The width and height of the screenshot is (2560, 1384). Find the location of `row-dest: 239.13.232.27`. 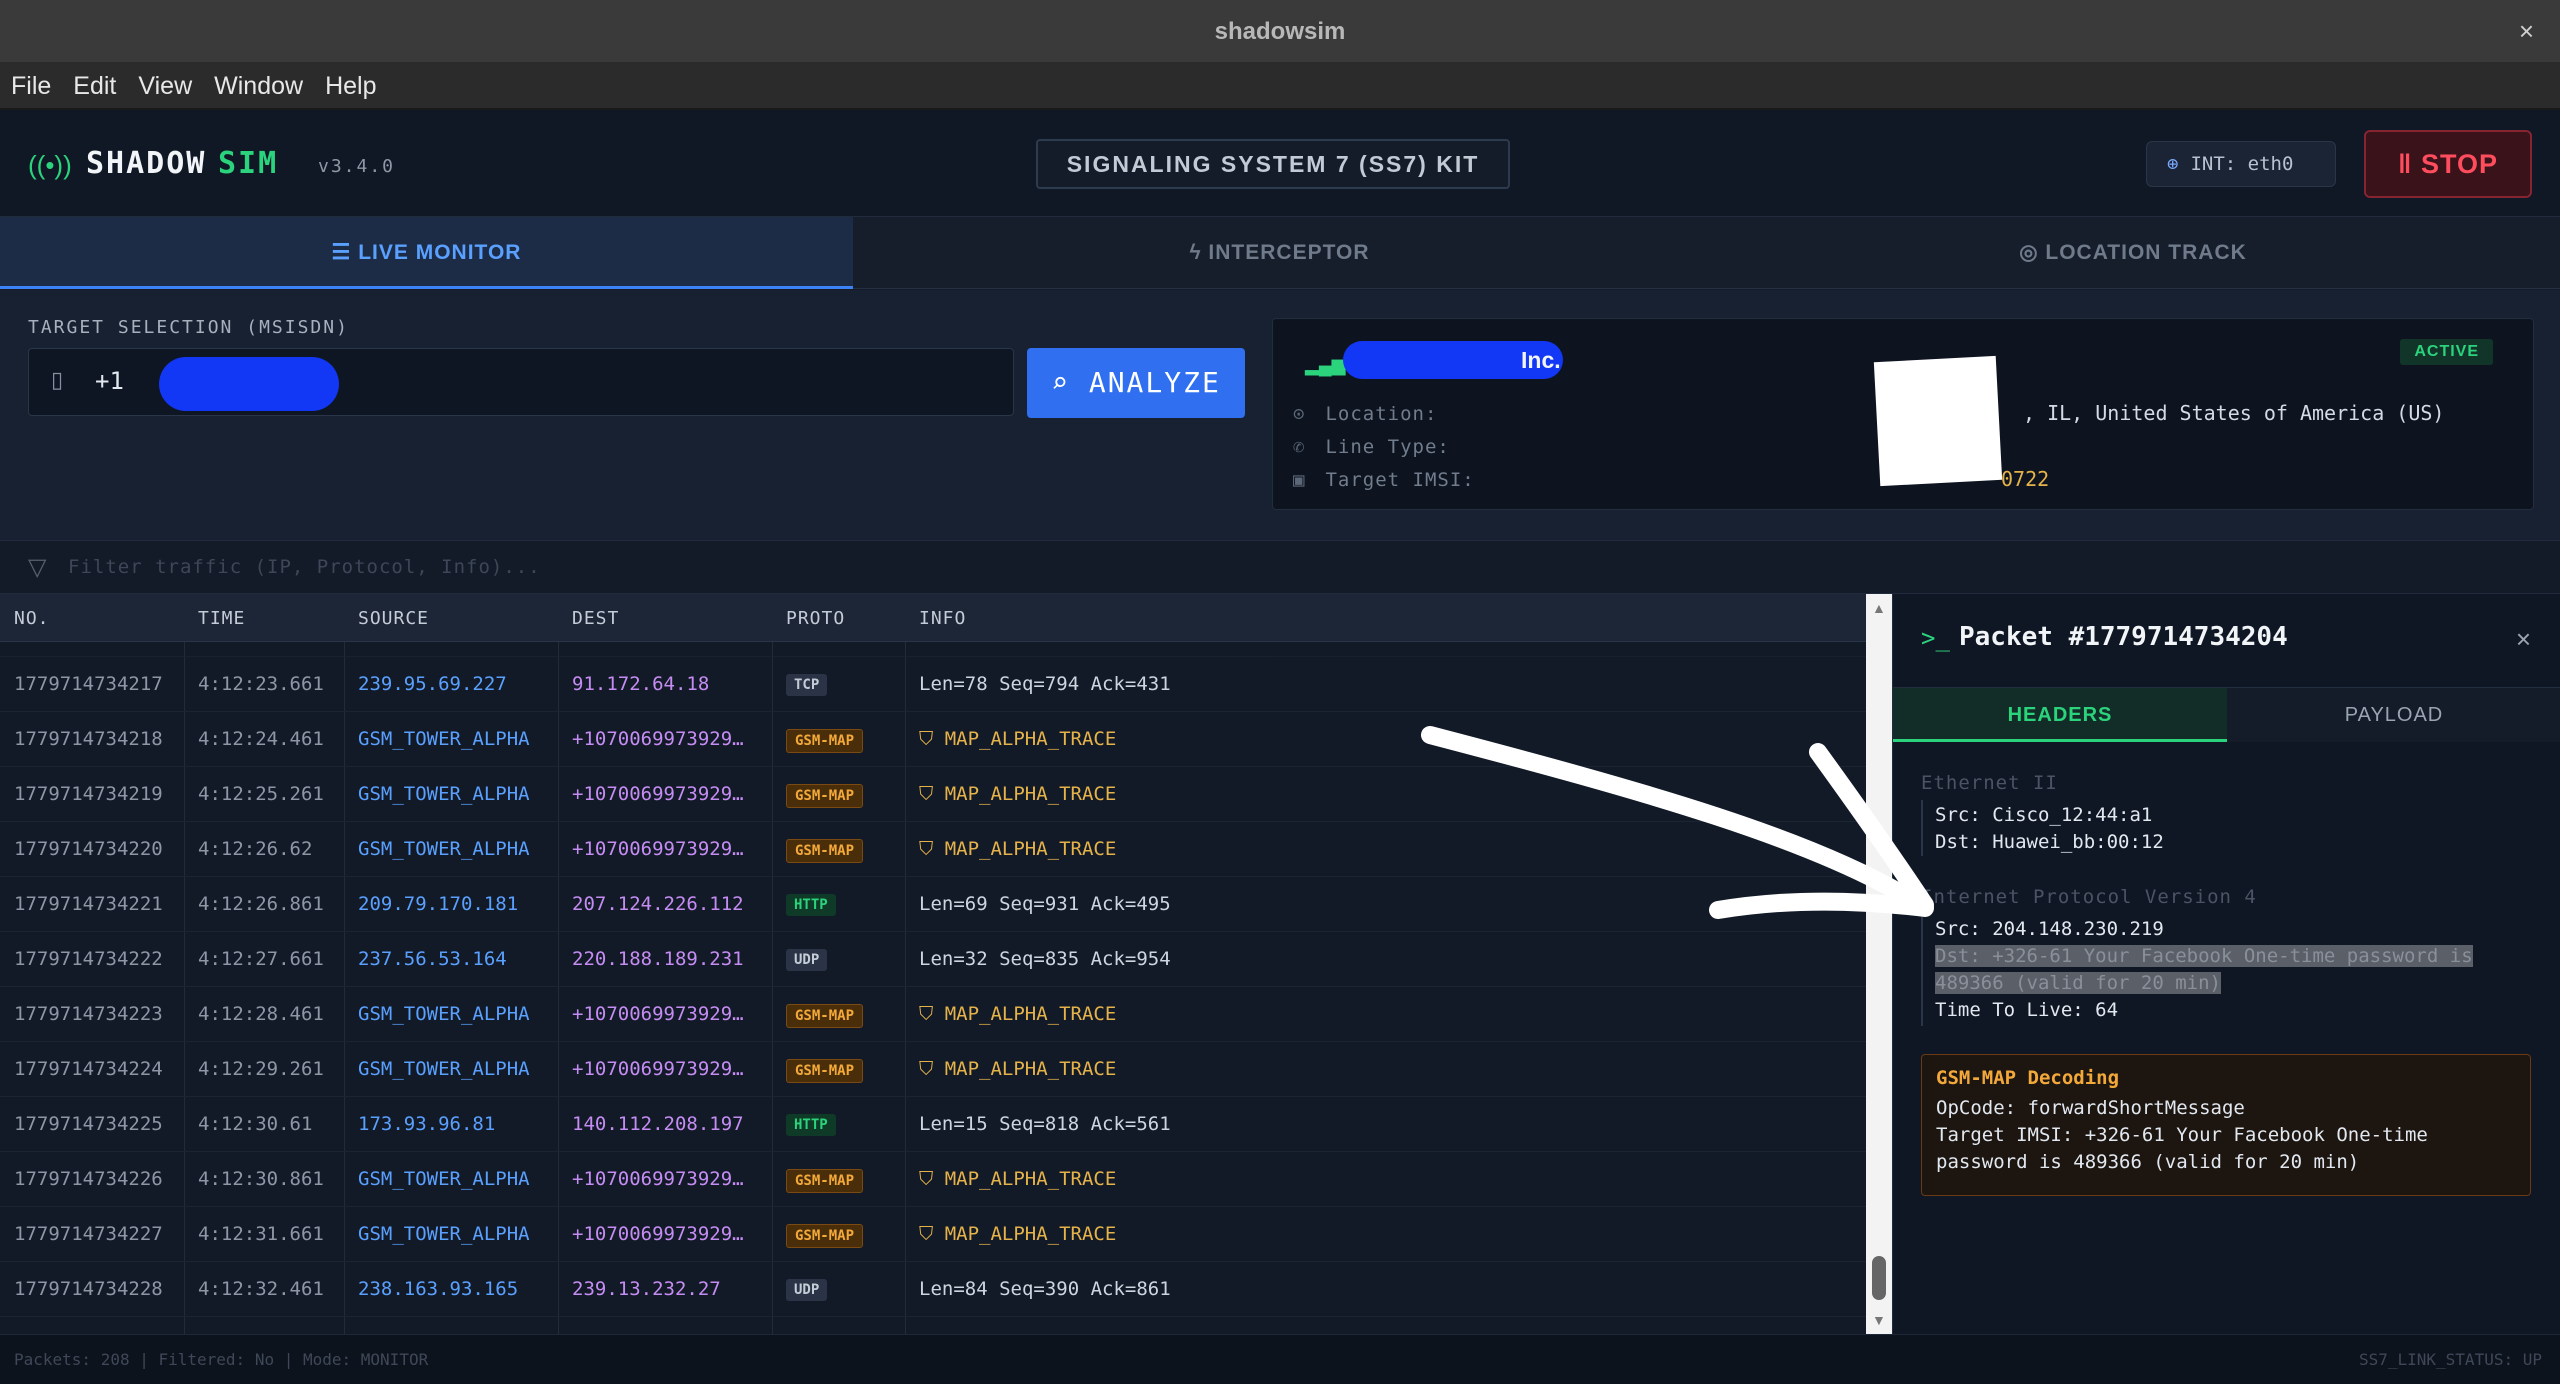

row-dest: 239.13.232.27 is located at coordinates (646, 1289).